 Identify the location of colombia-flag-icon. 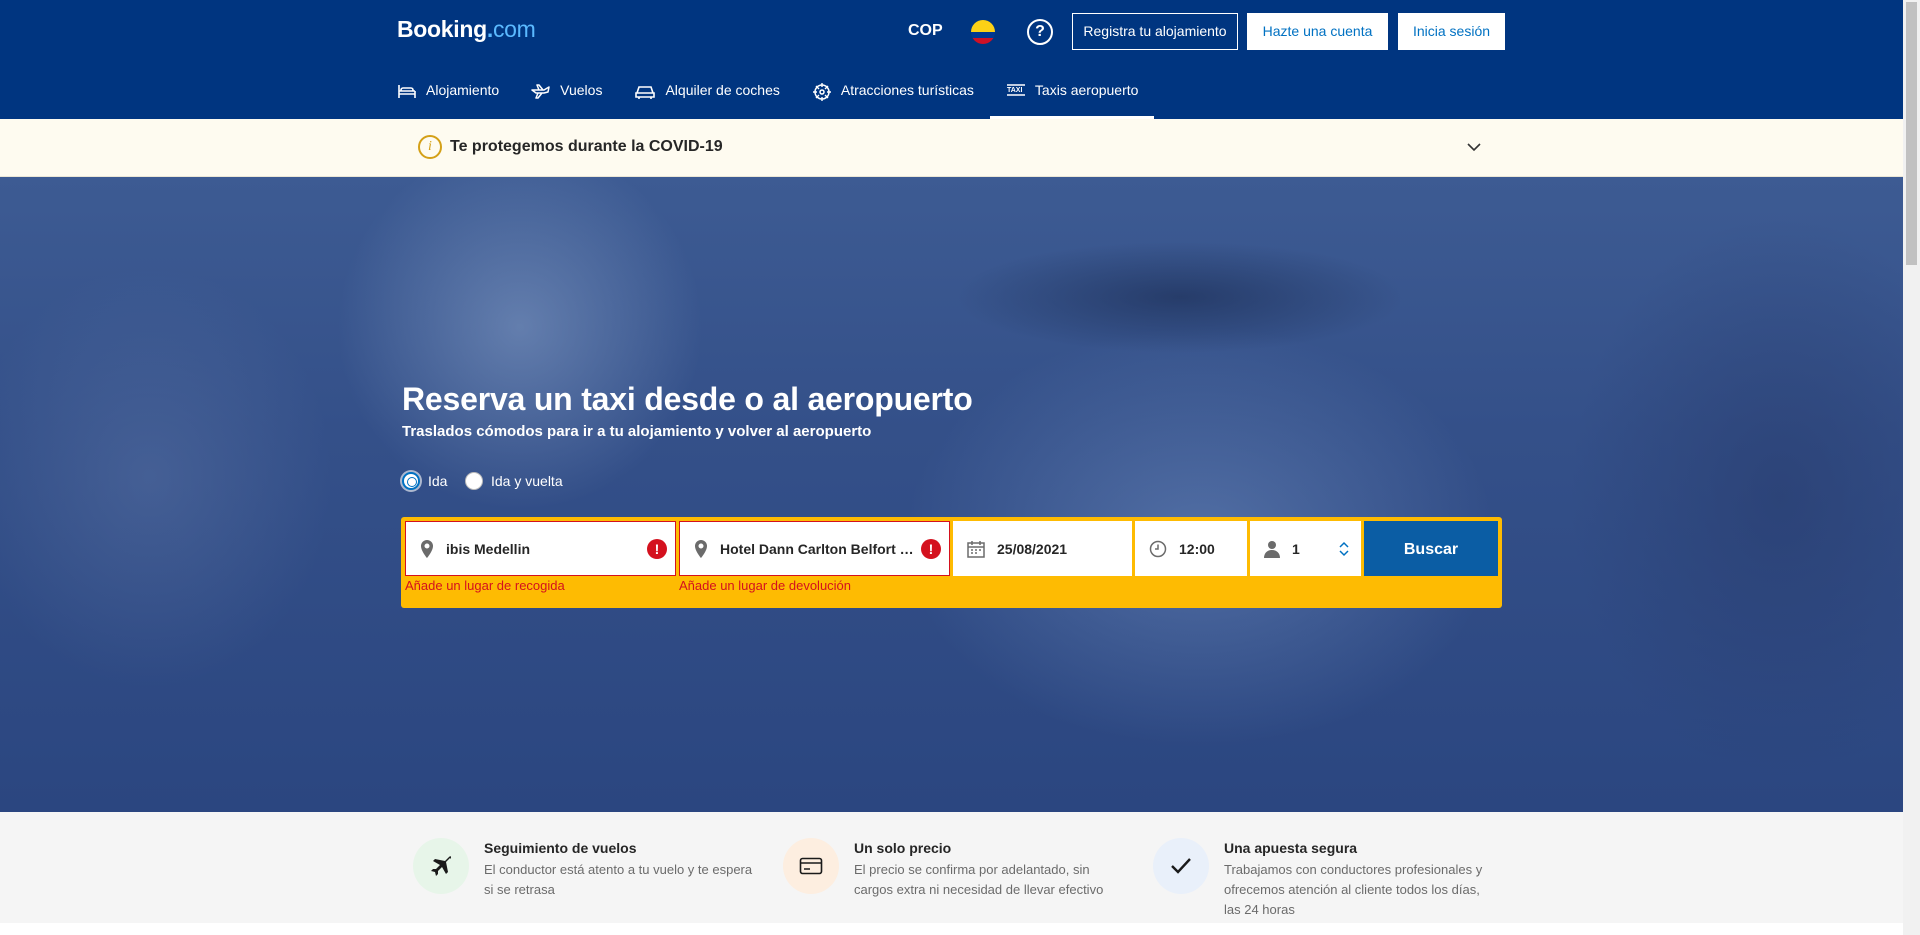
(983, 32).